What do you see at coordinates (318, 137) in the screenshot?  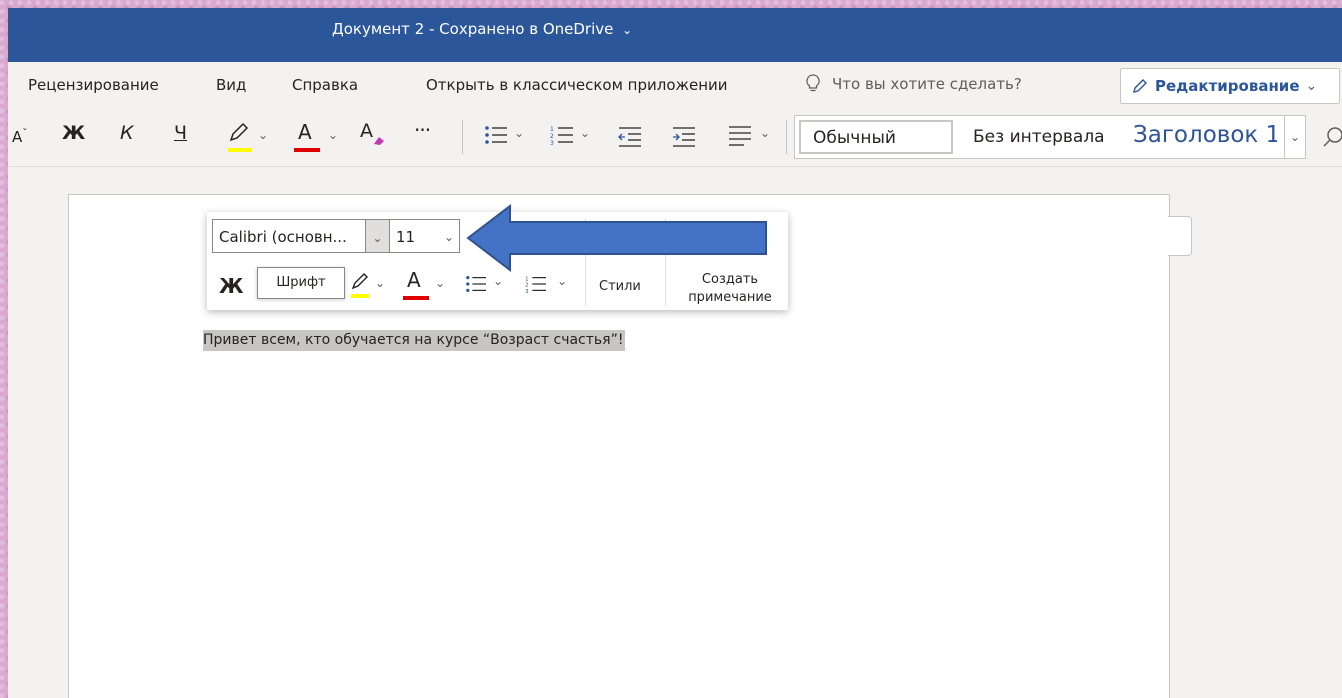 I see `font-color-button: A ⌄` at bounding box center [318, 137].